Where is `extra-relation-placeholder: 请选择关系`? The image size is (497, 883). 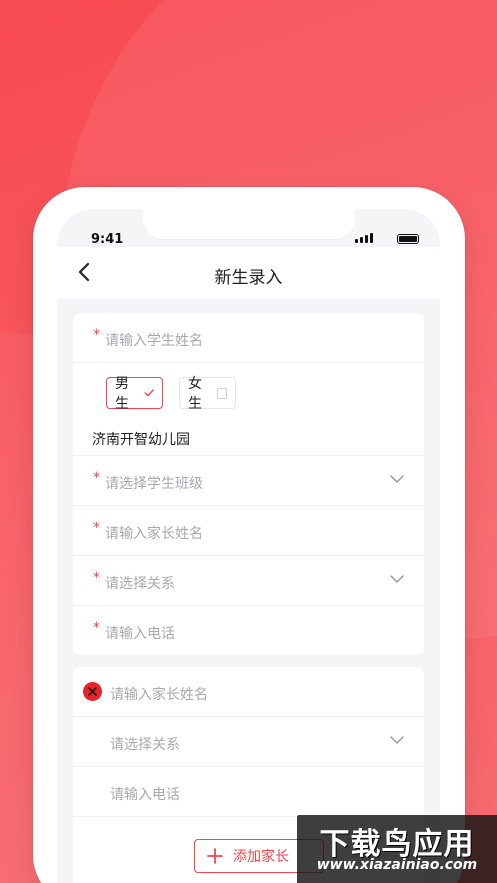
extra-relation-placeholder: 请选择关系 is located at coordinates (145, 745).